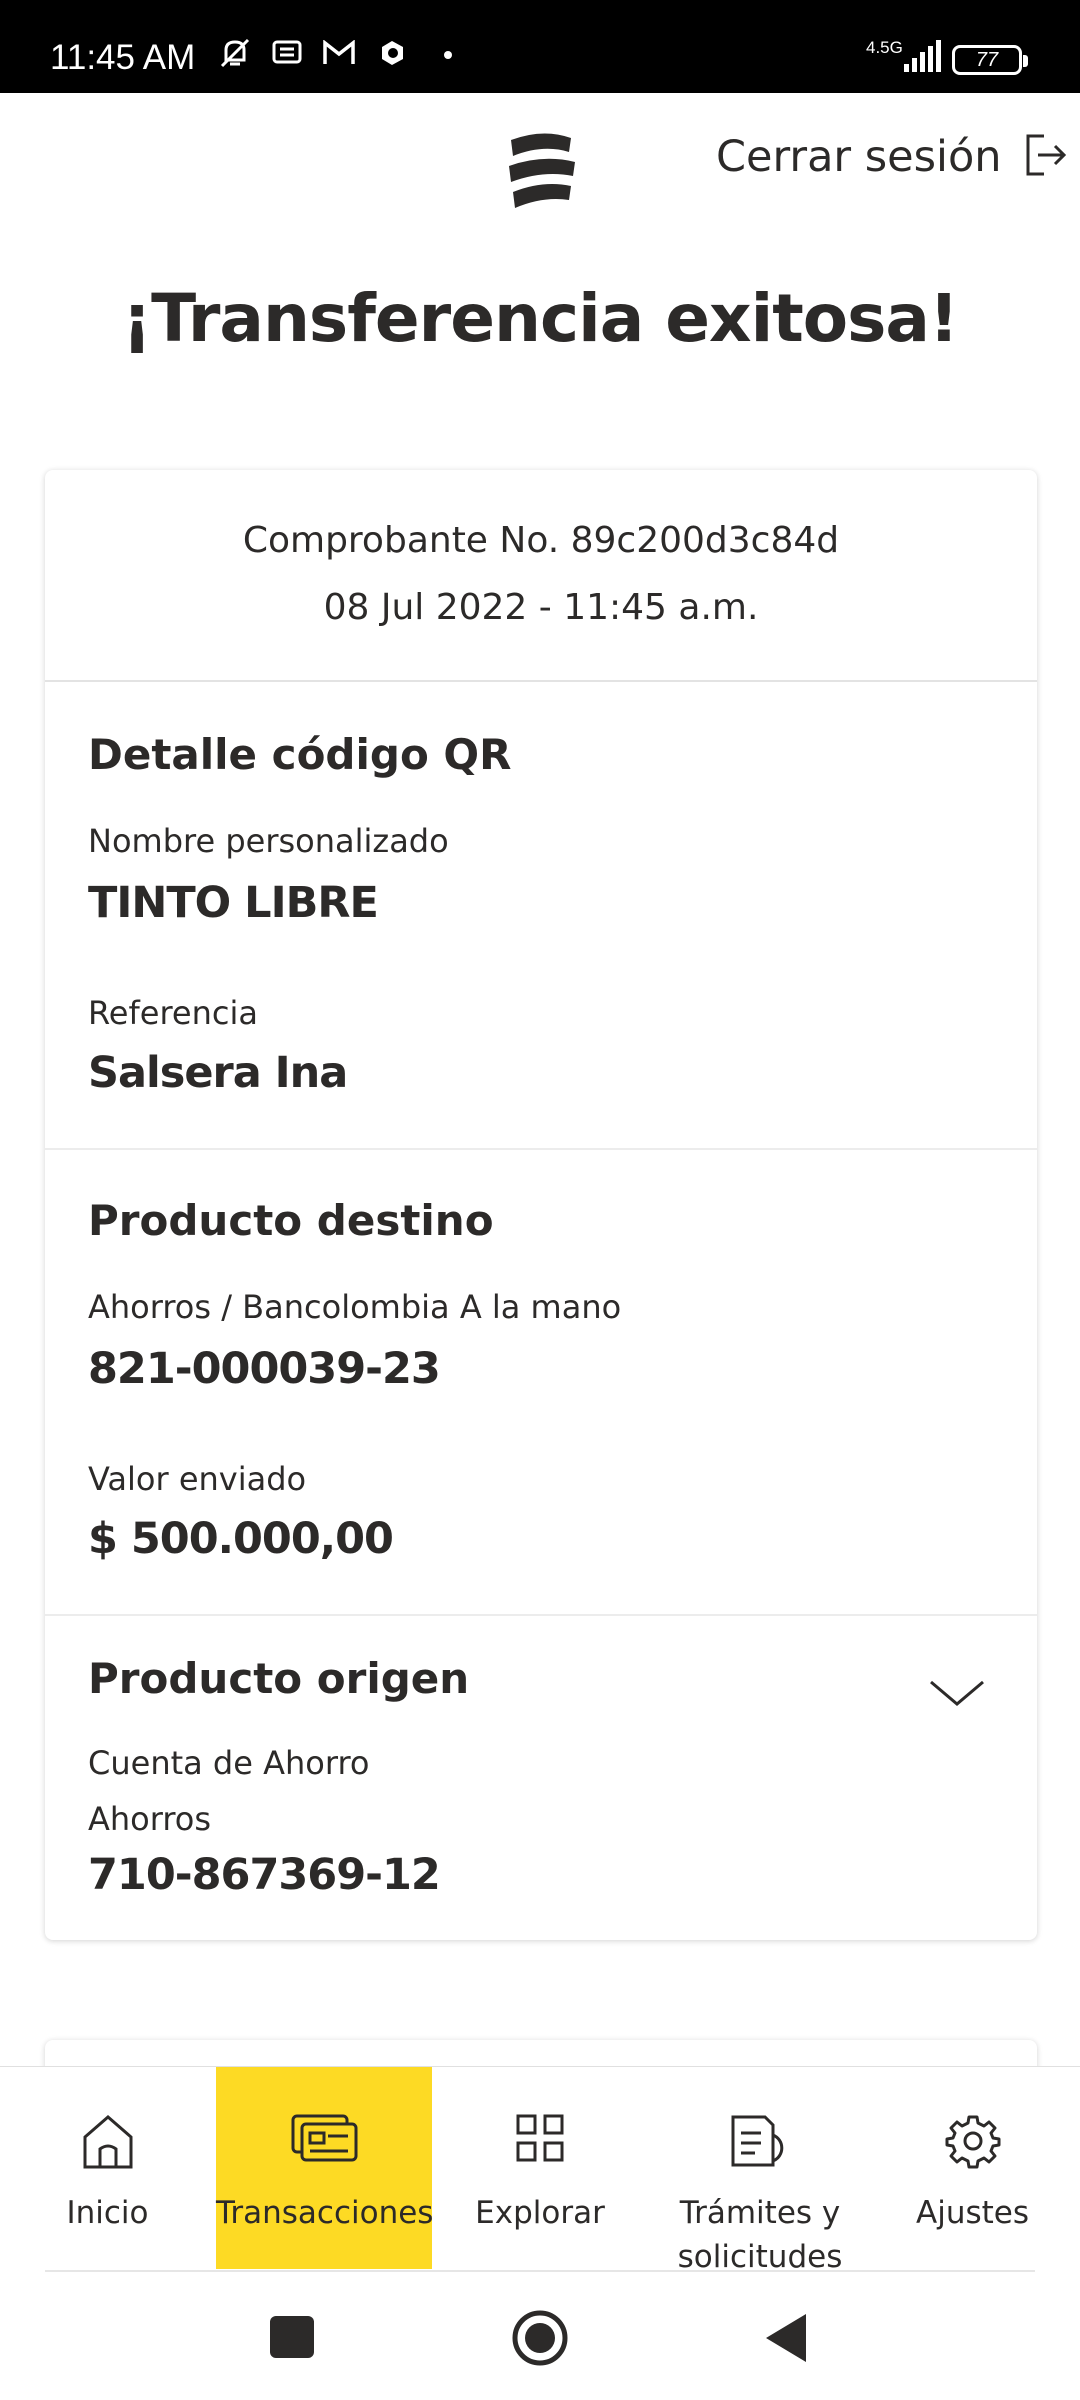 The height and width of the screenshot is (2400, 1080). I want to click on battery-icon: 77, so click(990, 60).